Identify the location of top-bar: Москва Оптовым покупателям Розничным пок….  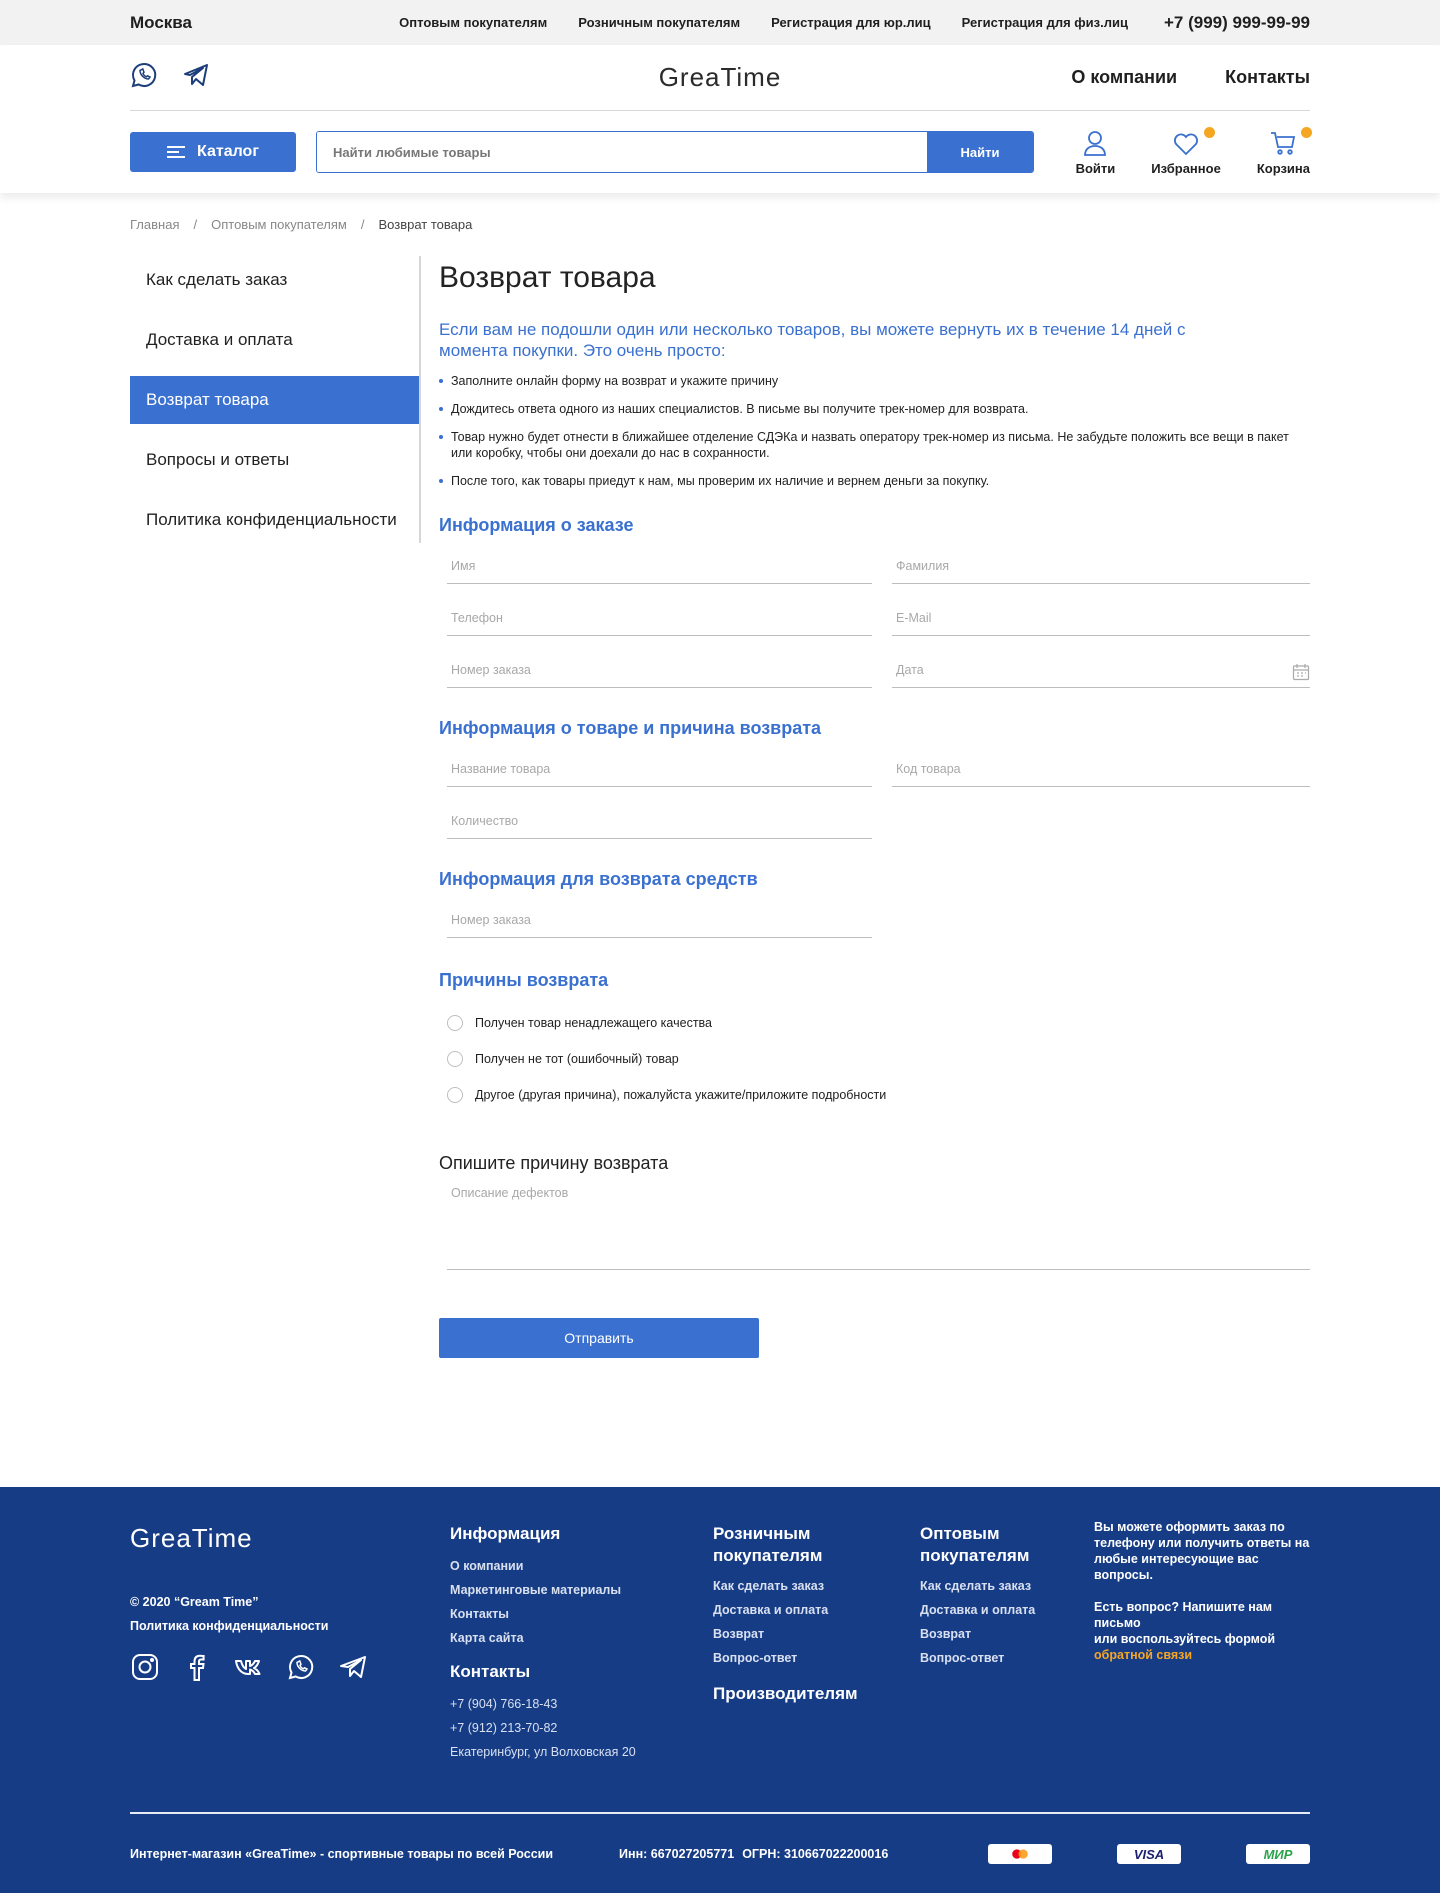
(720, 22).